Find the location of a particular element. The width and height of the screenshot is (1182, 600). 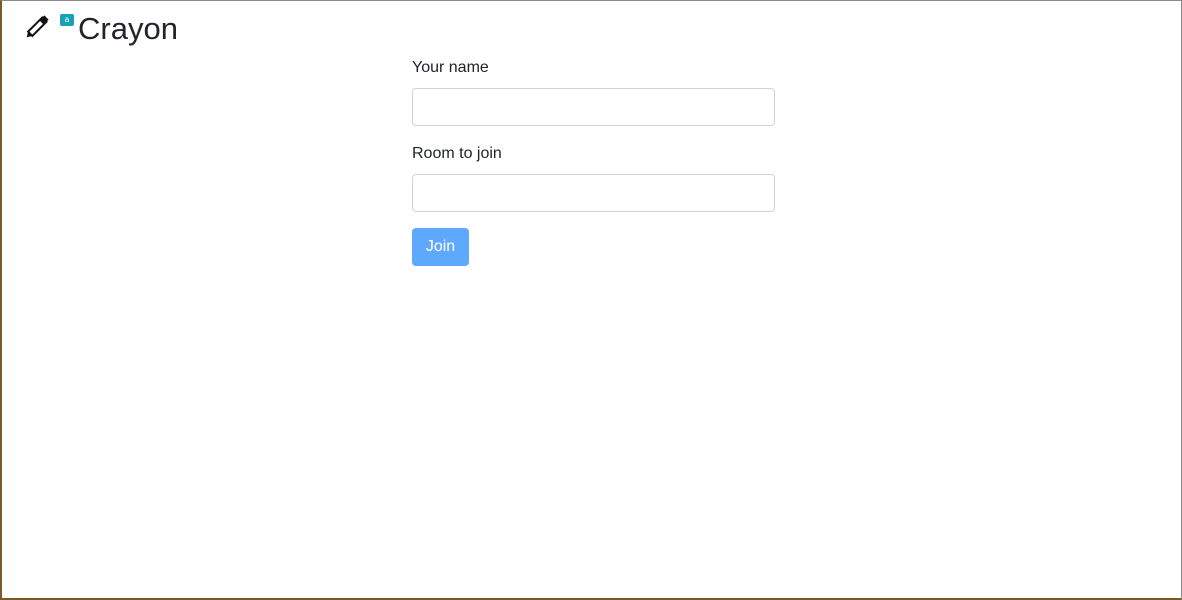

pencil-icon is located at coordinates (38, 26).